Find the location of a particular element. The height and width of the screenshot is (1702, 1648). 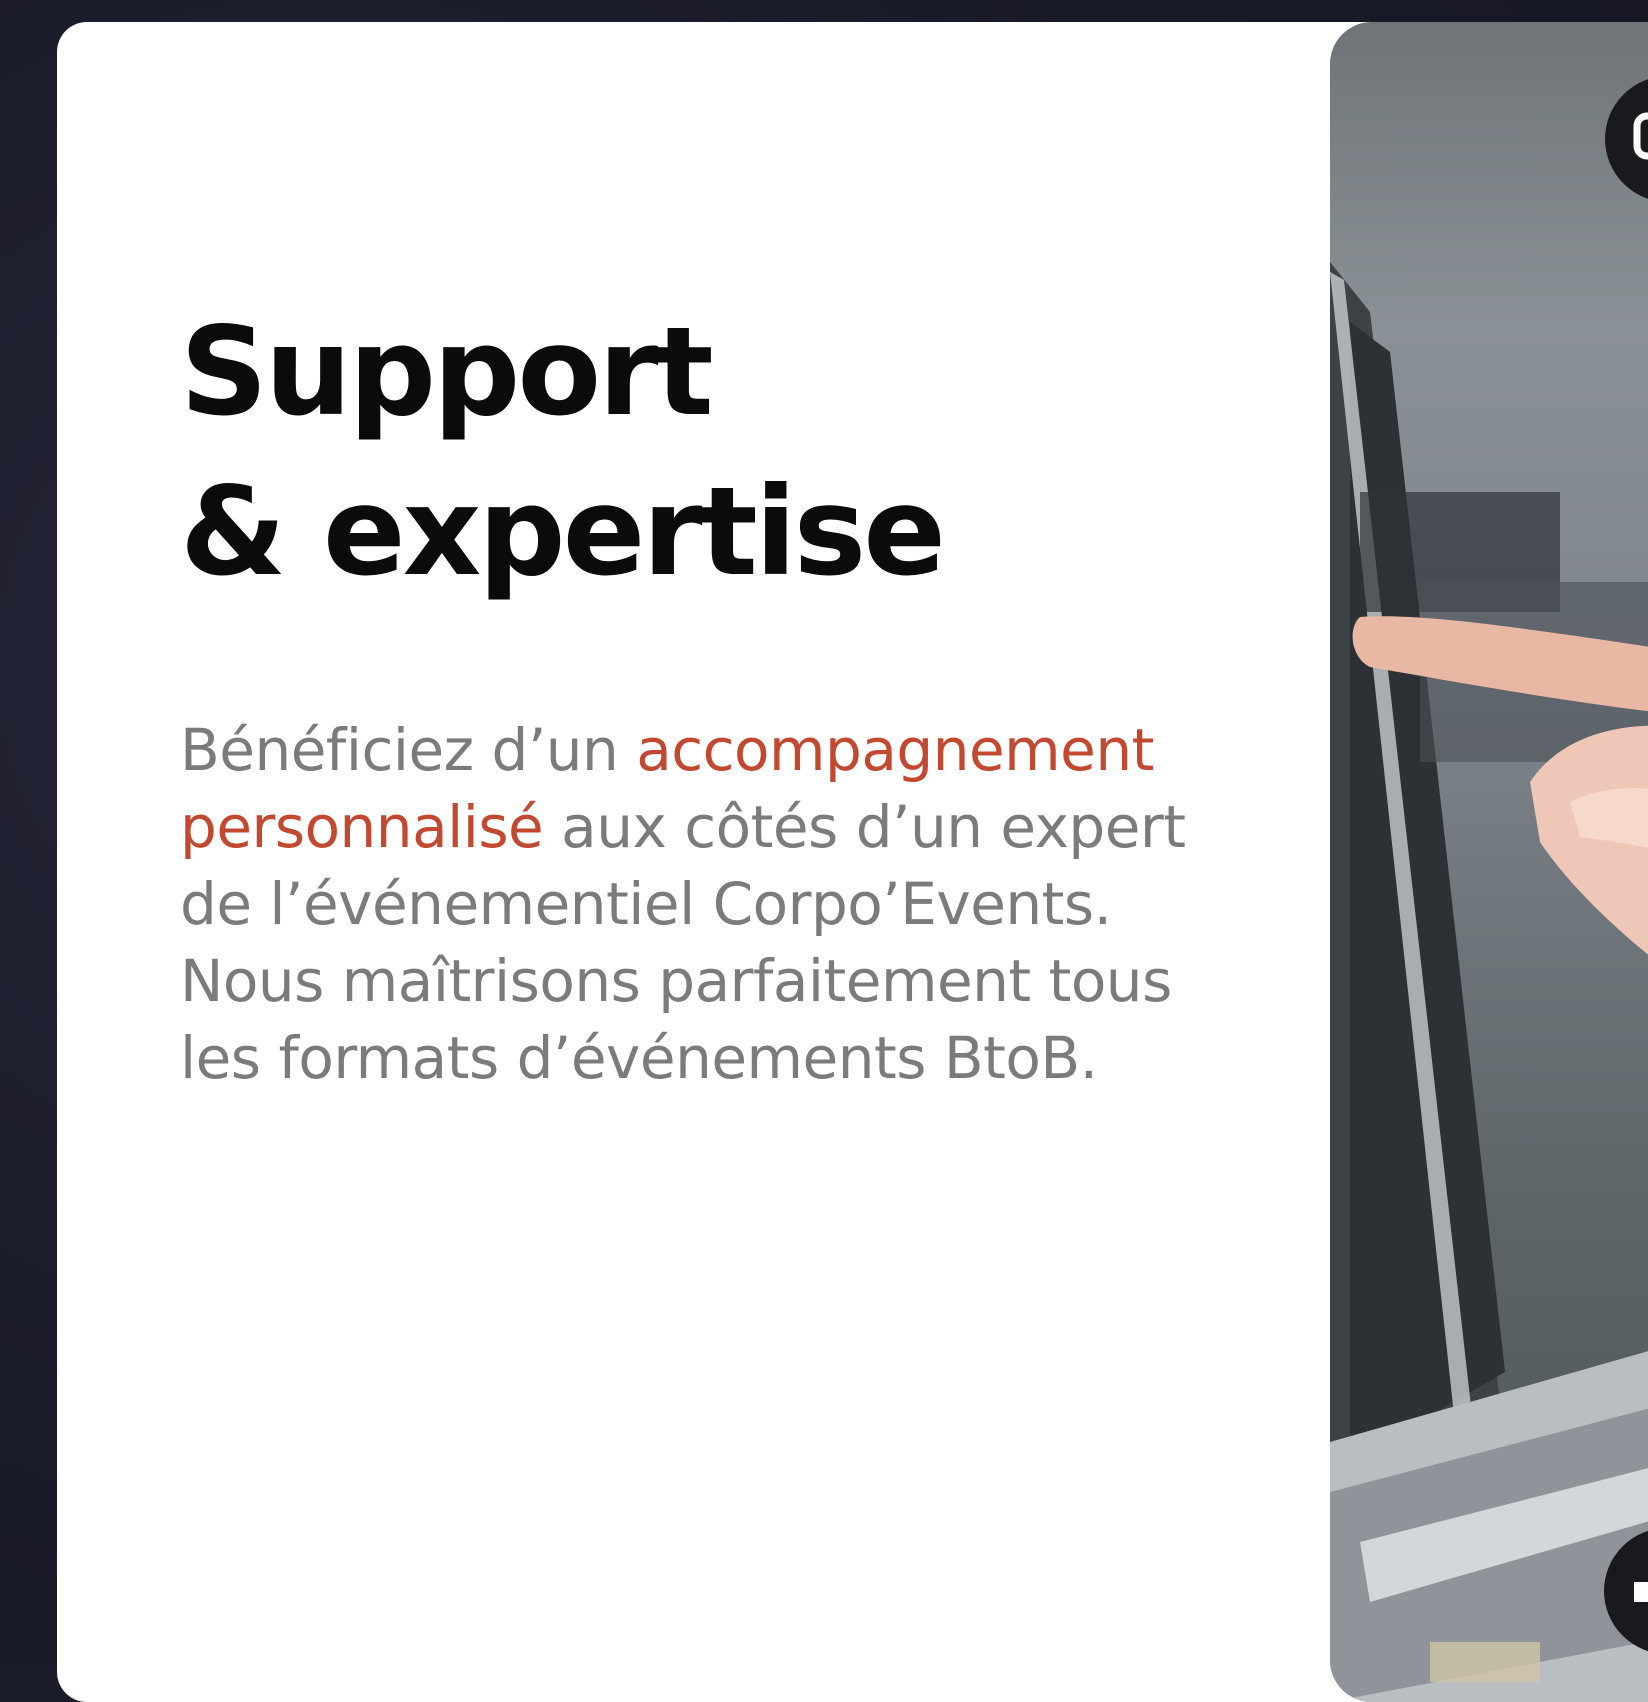

section-title-line-2: & expertise is located at coordinates (563, 532).